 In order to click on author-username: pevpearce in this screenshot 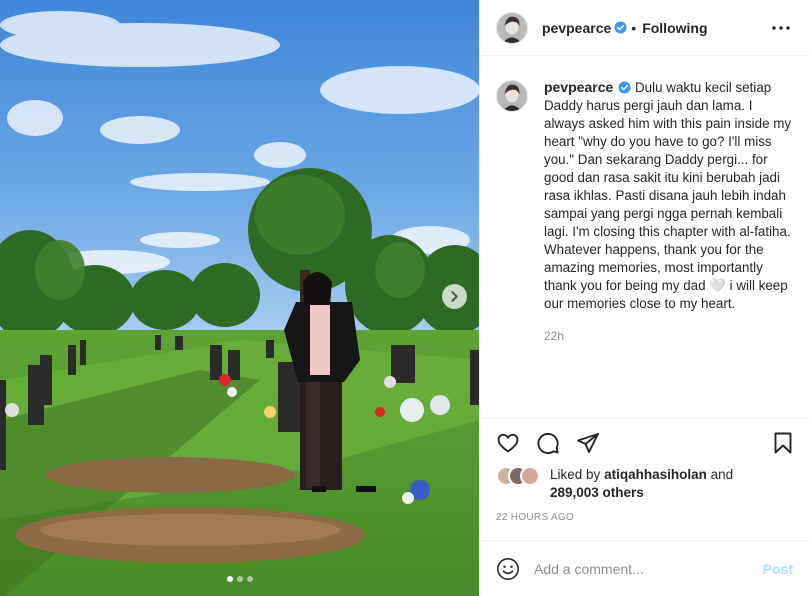, I will do `click(576, 28)`.